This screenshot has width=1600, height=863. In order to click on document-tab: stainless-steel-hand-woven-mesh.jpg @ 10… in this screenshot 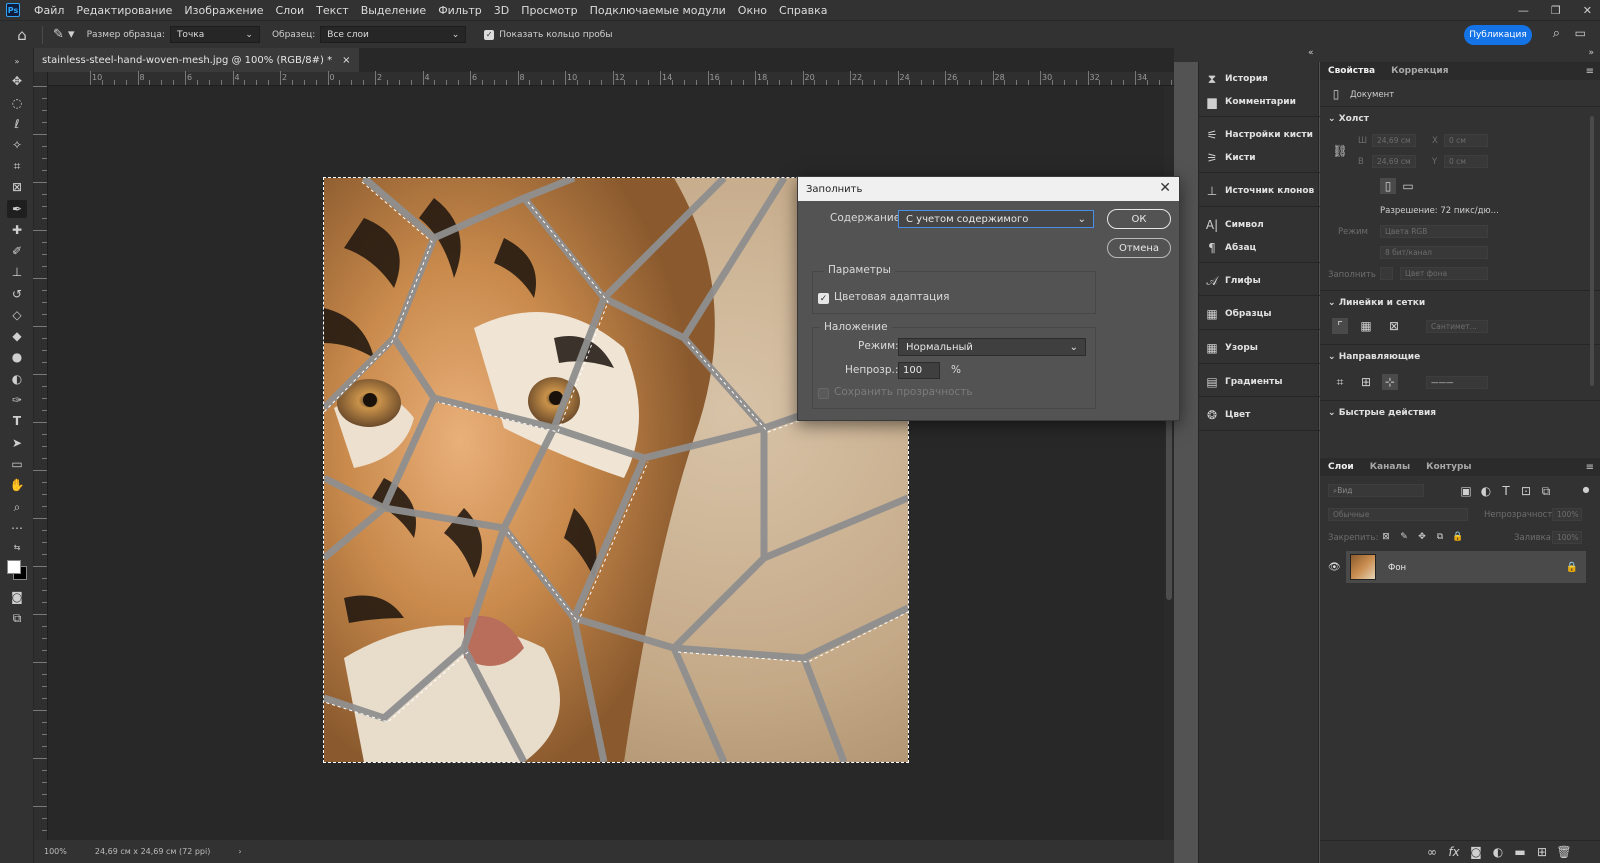, I will do `click(196, 60)`.